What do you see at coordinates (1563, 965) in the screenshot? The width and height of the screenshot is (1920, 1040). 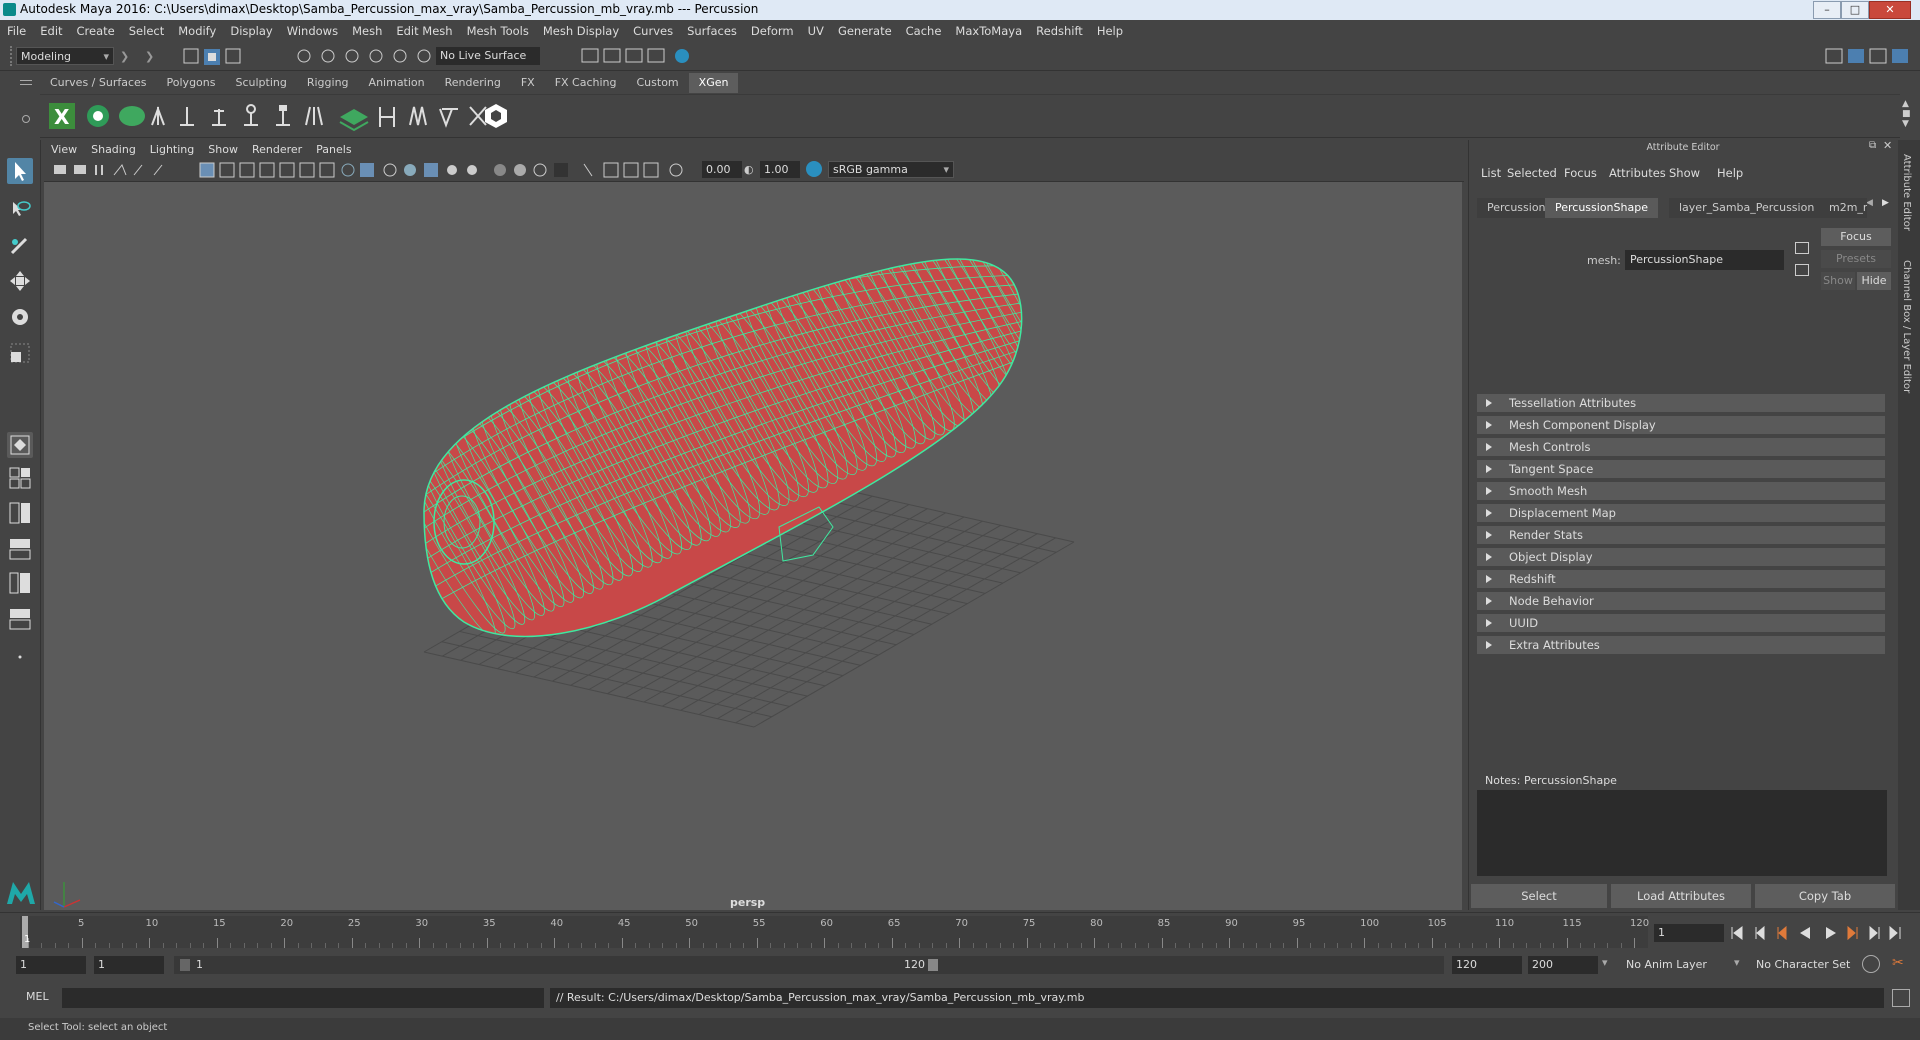 I see `scene-end-field: 200` at bounding box center [1563, 965].